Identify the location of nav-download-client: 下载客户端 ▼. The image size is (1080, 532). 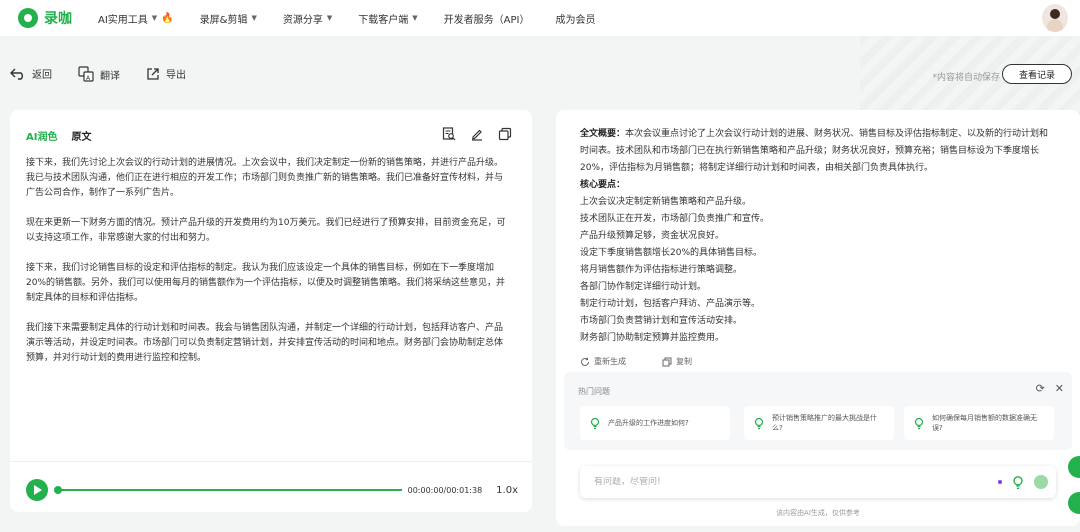
(387, 18).